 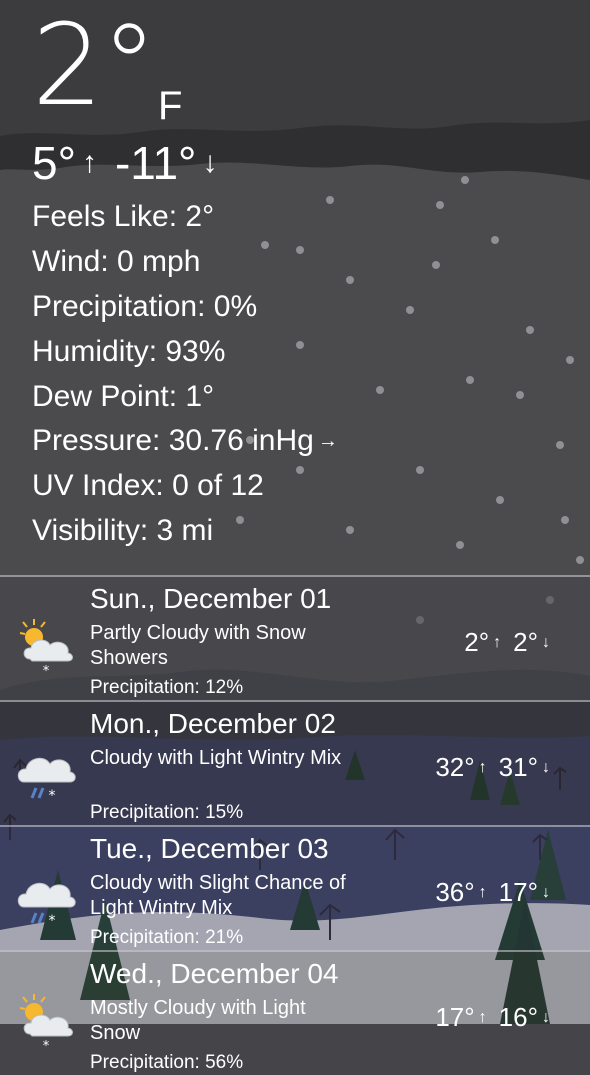 I want to click on today-high: 5°, so click(x=54, y=163).